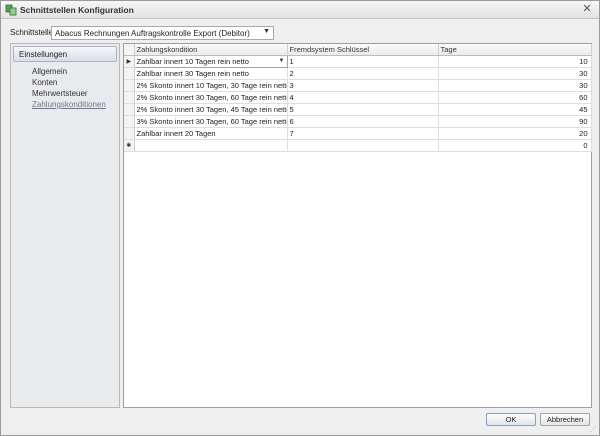  Describe the element at coordinates (515, 109) in the screenshot. I see `cell-days: 45` at that location.